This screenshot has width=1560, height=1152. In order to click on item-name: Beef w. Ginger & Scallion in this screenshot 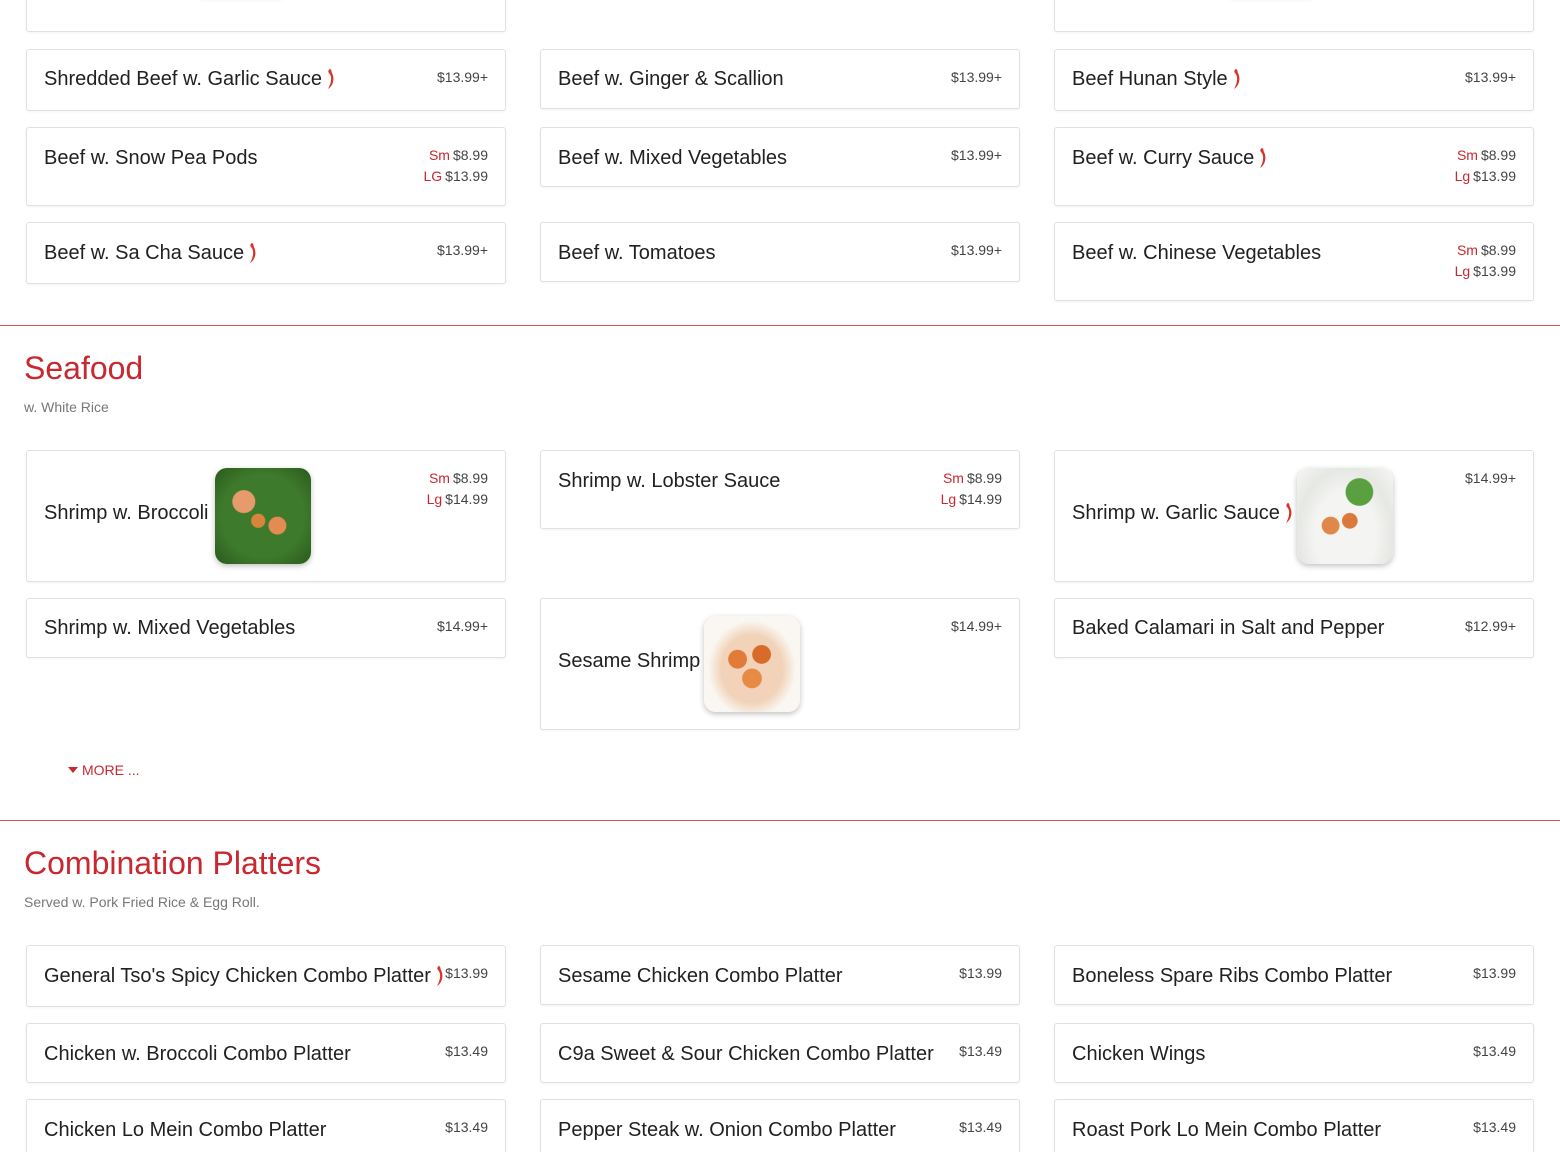, I will do `click(671, 79)`.